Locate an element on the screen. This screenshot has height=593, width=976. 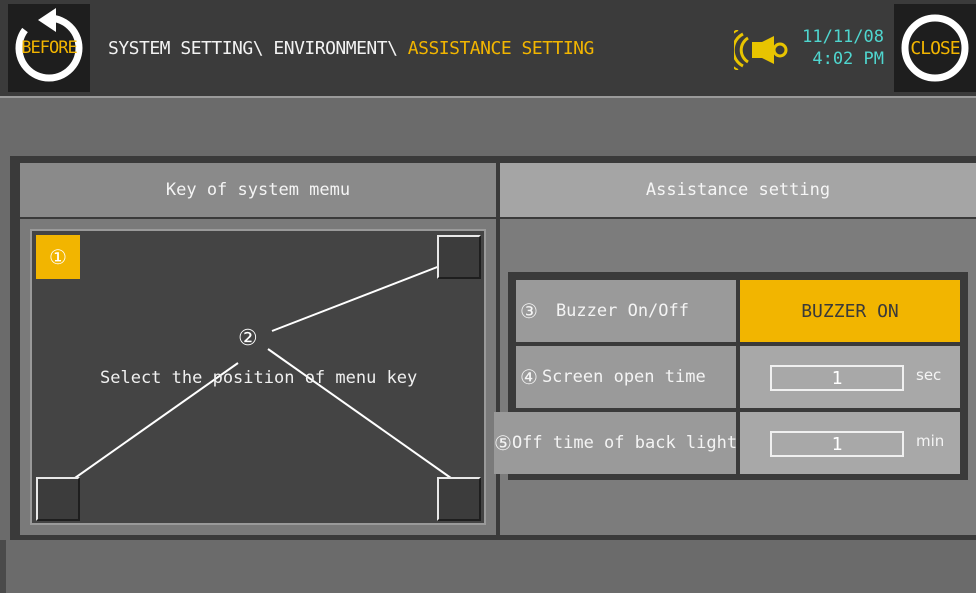
before-button: BEFORE is located at coordinates (49, 48).